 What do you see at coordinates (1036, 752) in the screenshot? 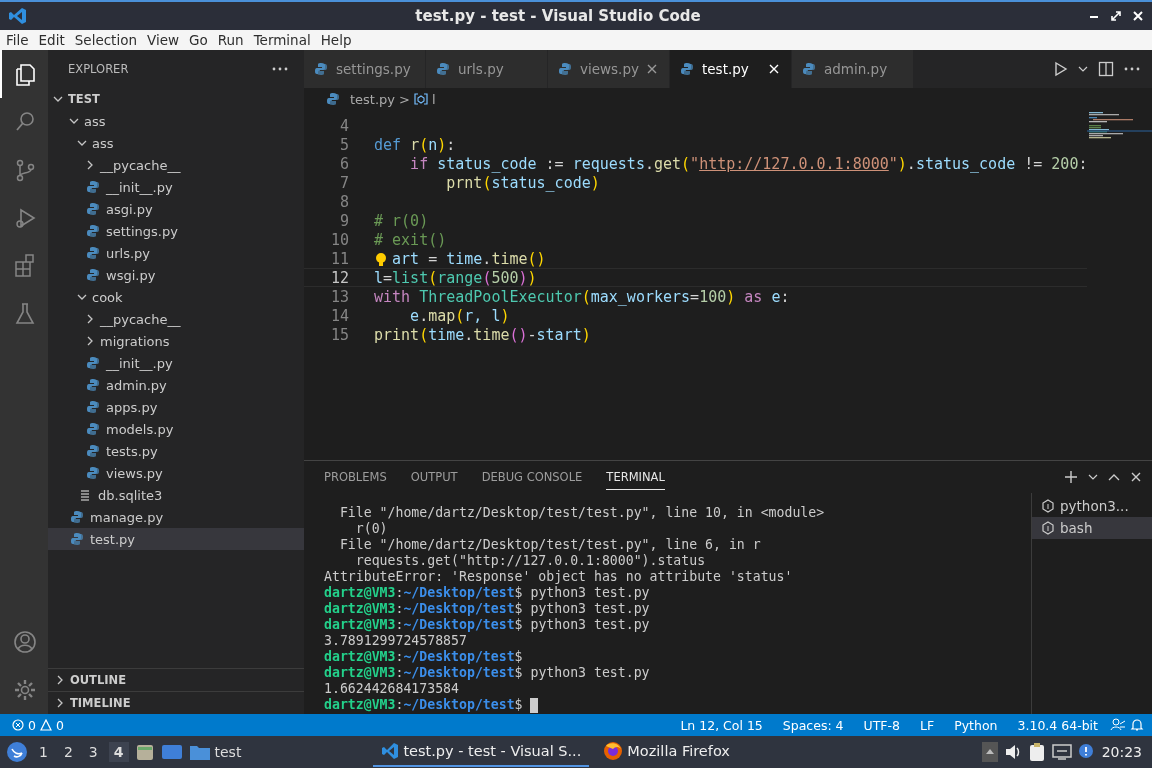
I see `clipboard-icon` at bounding box center [1036, 752].